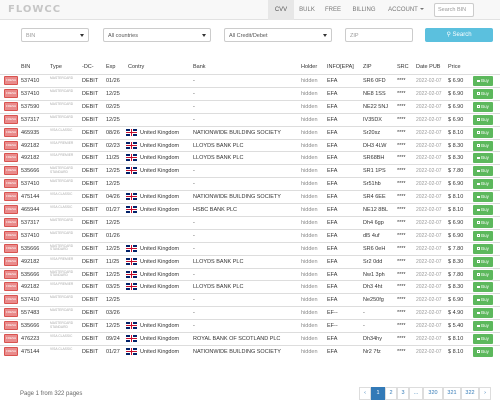  What do you see at coordinates (25, 67) in the screenshot?
I see `col-bin: BIN` at bounding box center [25, 67].